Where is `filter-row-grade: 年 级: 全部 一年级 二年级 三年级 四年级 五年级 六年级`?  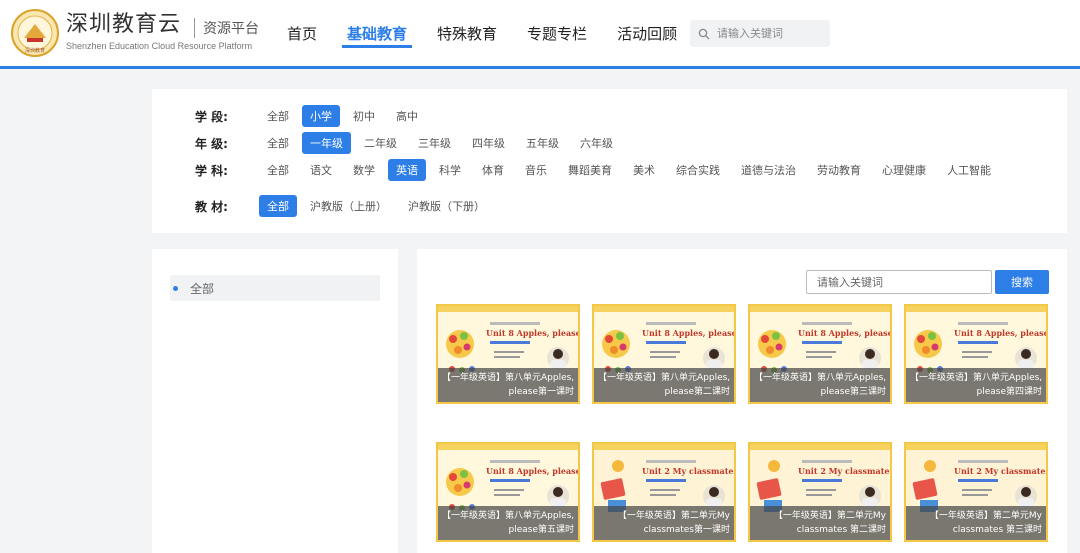
filter-row-grade: 年 级: 全部 一年级 二年级 三年级 四年级 五年级 六年级 is located at coordinates (410, 143).